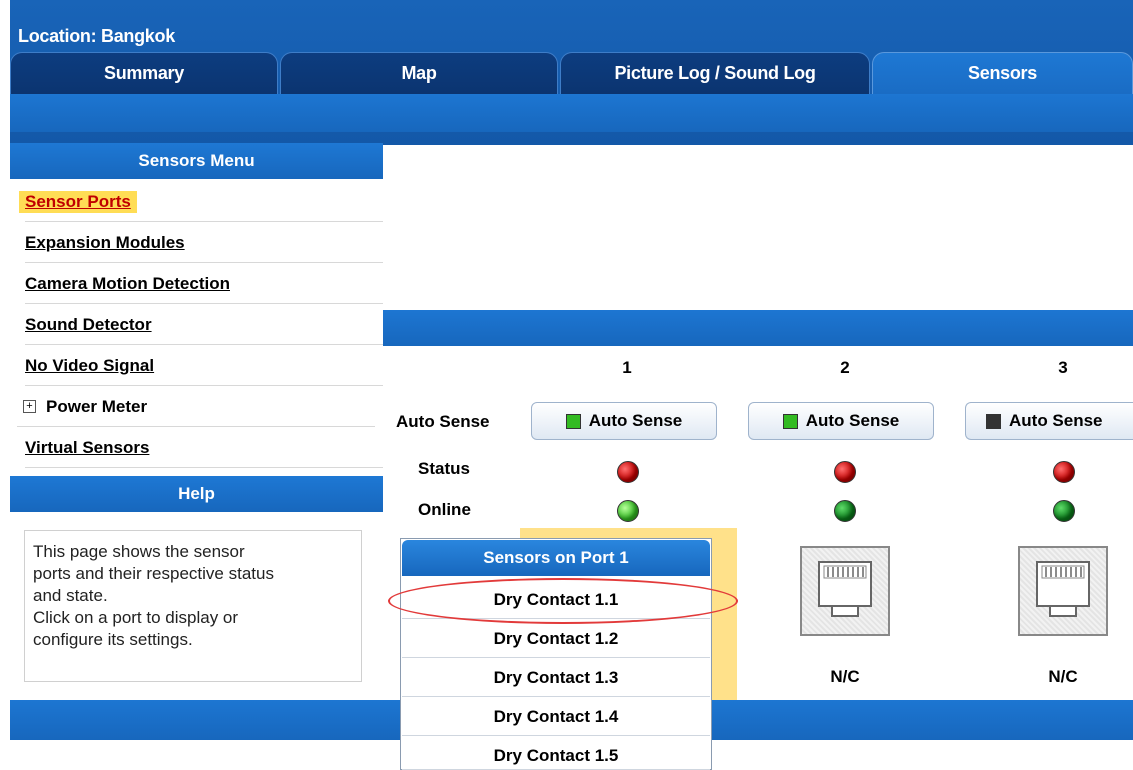 The height and width of the screenshot is (770, 1133). What do you see at coordinates (845, 591) in the screenshot?
I see `ethernet-port-2-icon` at bounding box center [845, 591].